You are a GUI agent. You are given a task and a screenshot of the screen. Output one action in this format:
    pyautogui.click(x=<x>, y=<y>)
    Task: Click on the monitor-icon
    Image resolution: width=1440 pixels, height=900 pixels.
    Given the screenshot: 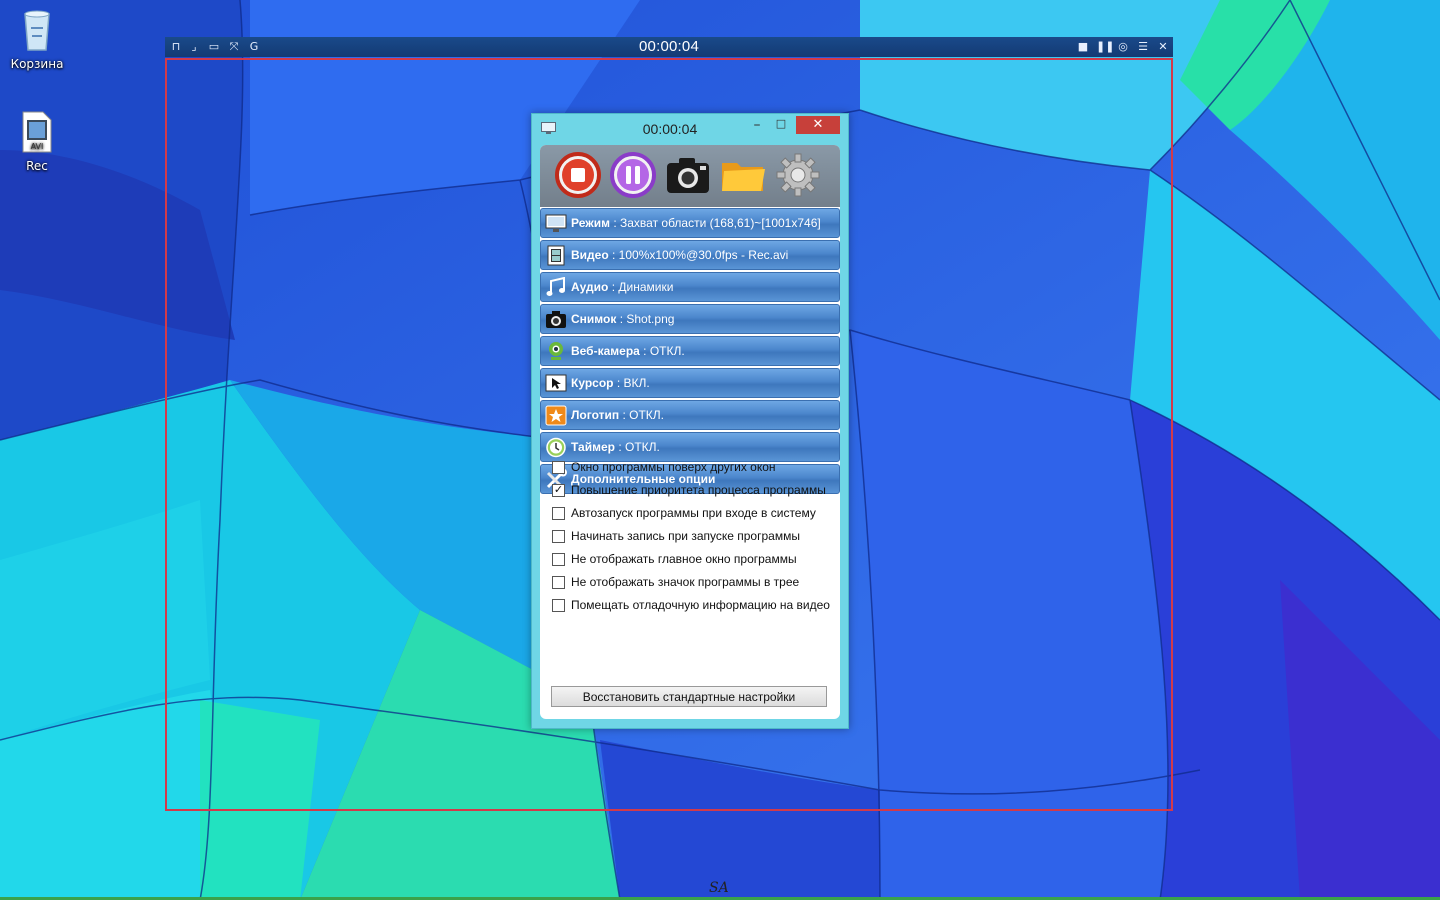 What is the action you would take?
    pyautogui.click(x=556, y=223)
    